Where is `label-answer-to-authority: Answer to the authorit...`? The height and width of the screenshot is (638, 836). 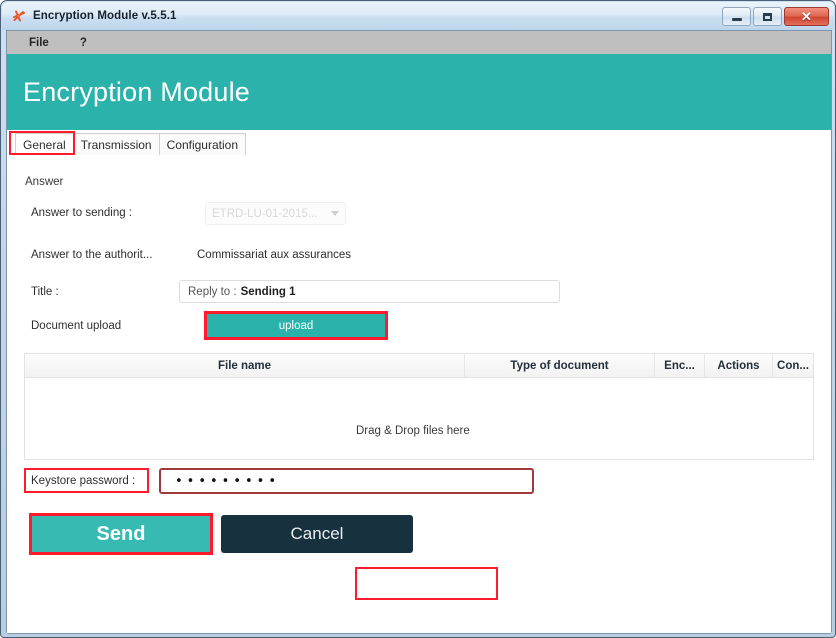 label-answer-to-authority: Answer to the authorit... is located at coordinates (92, 255).